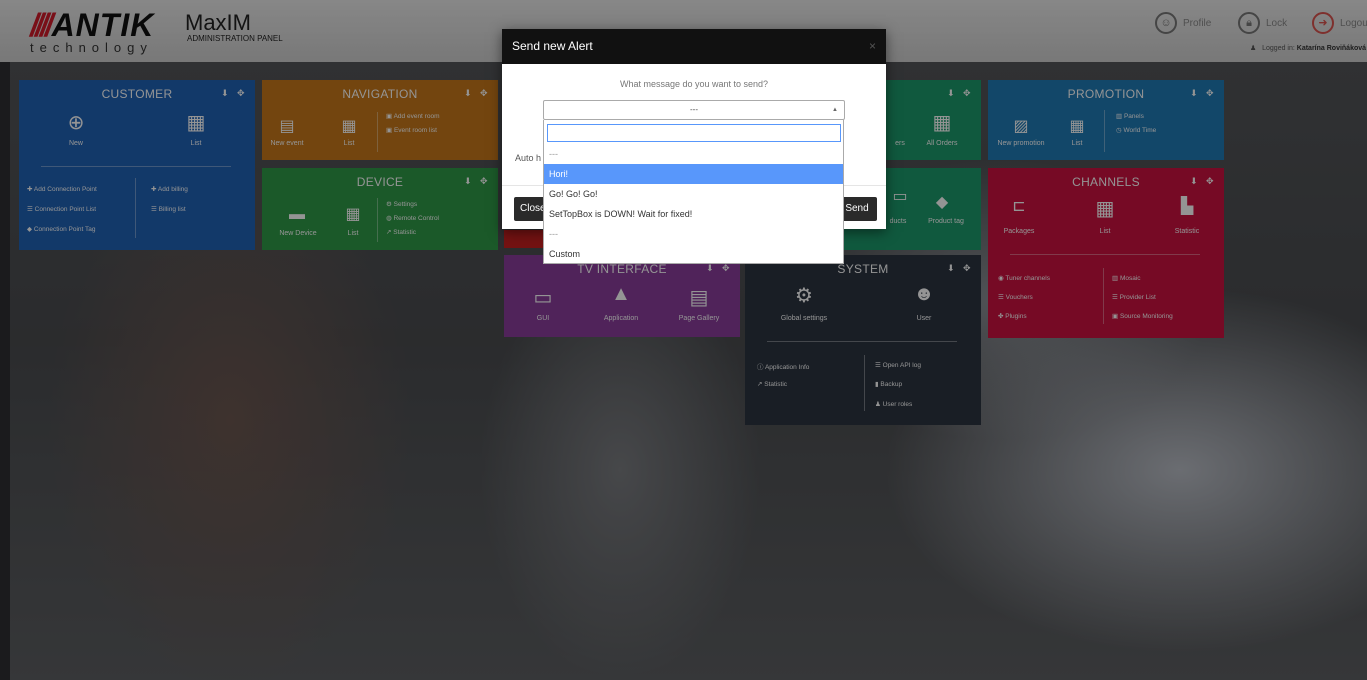 Image resolution: width=1367 pixels, height=680 pixels. What do you see at coordinates (694, 84) in the screenshot?
I see `alert-question: What message do you want to send?` at bounding box center [694, 84].